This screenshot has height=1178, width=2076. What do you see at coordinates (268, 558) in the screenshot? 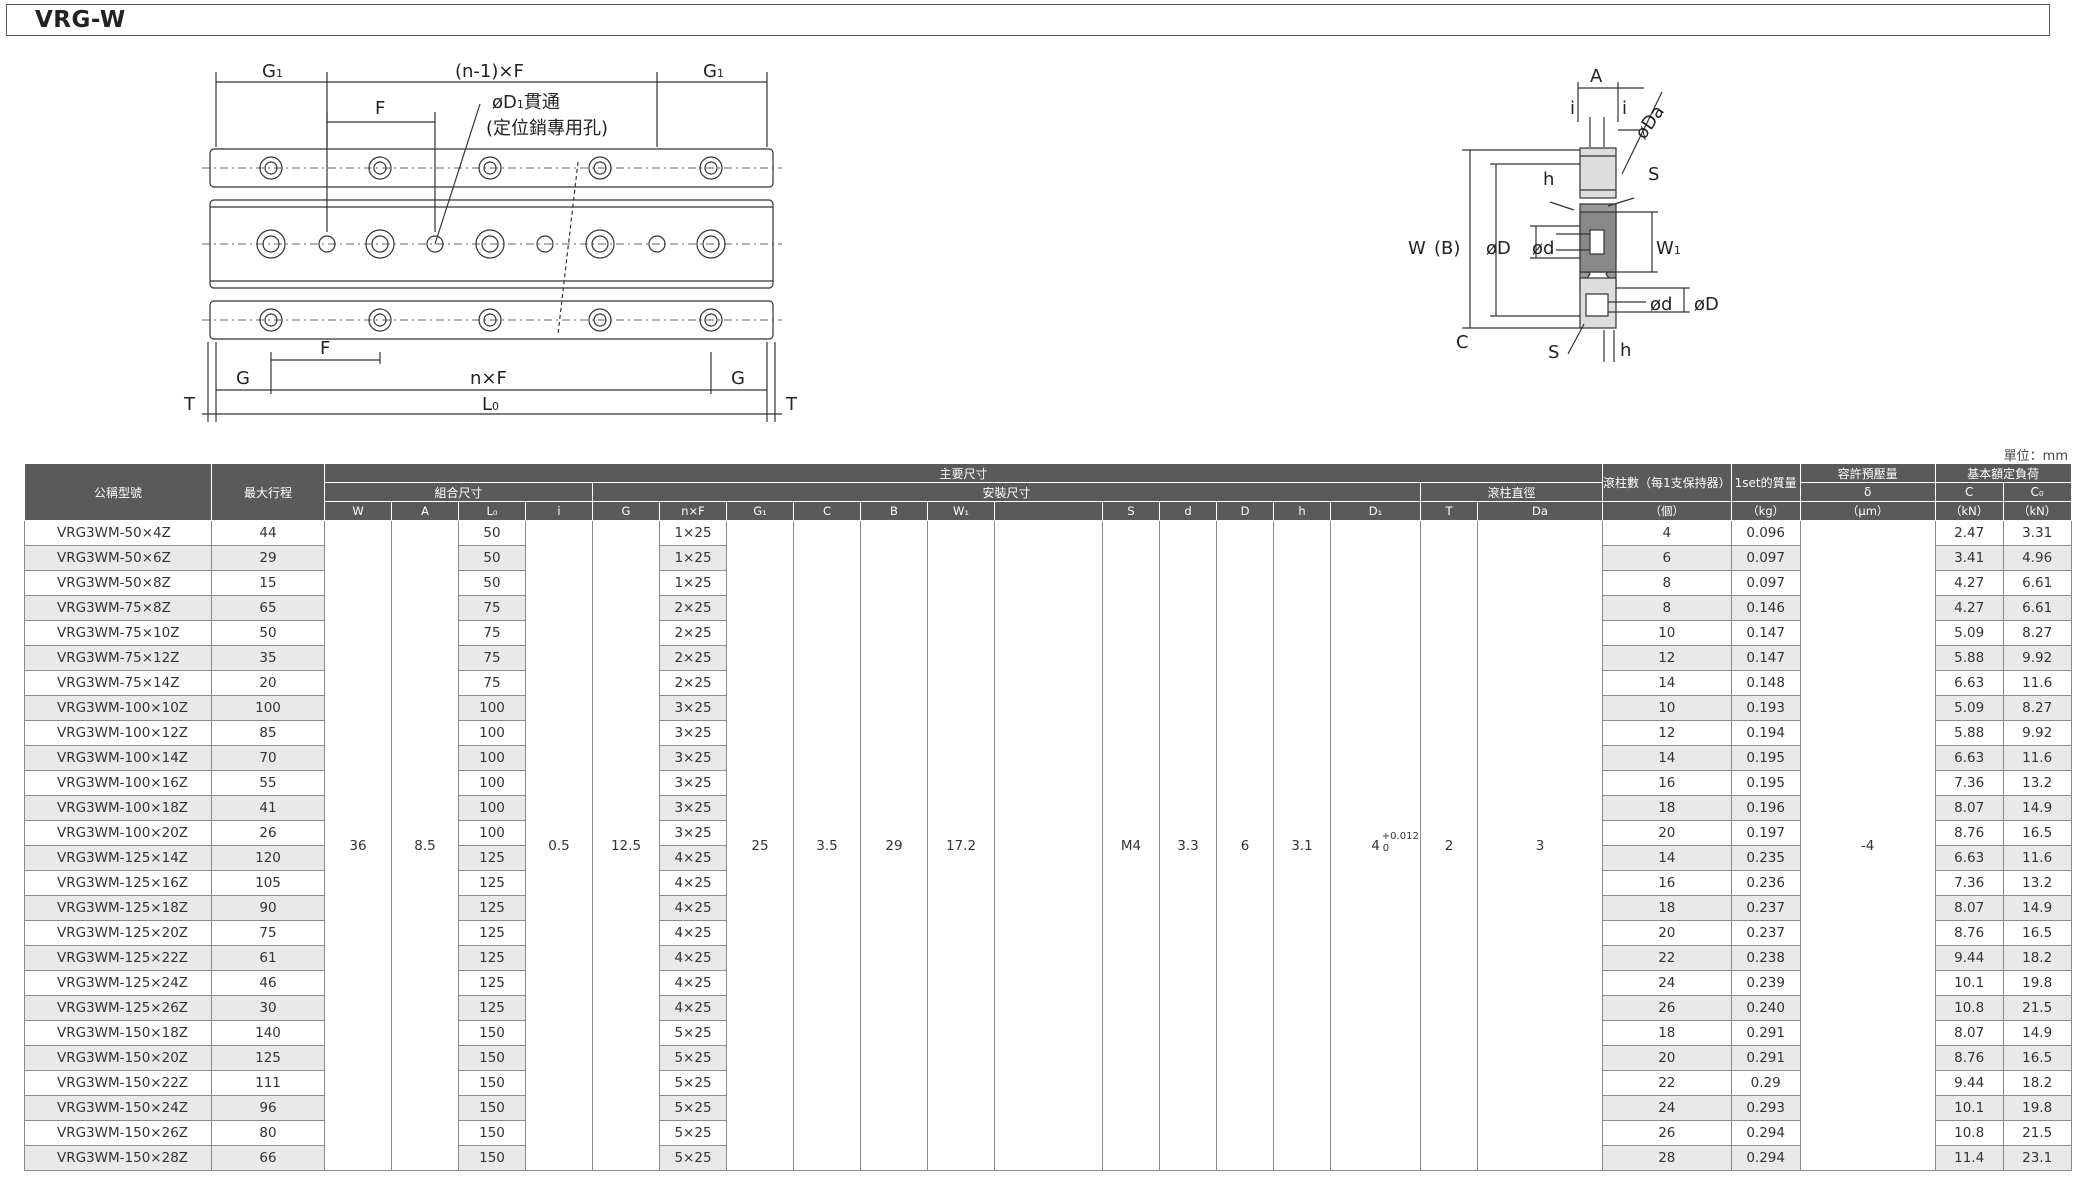
I see `cell-stroke: 29` at bounding box center [268, 558].